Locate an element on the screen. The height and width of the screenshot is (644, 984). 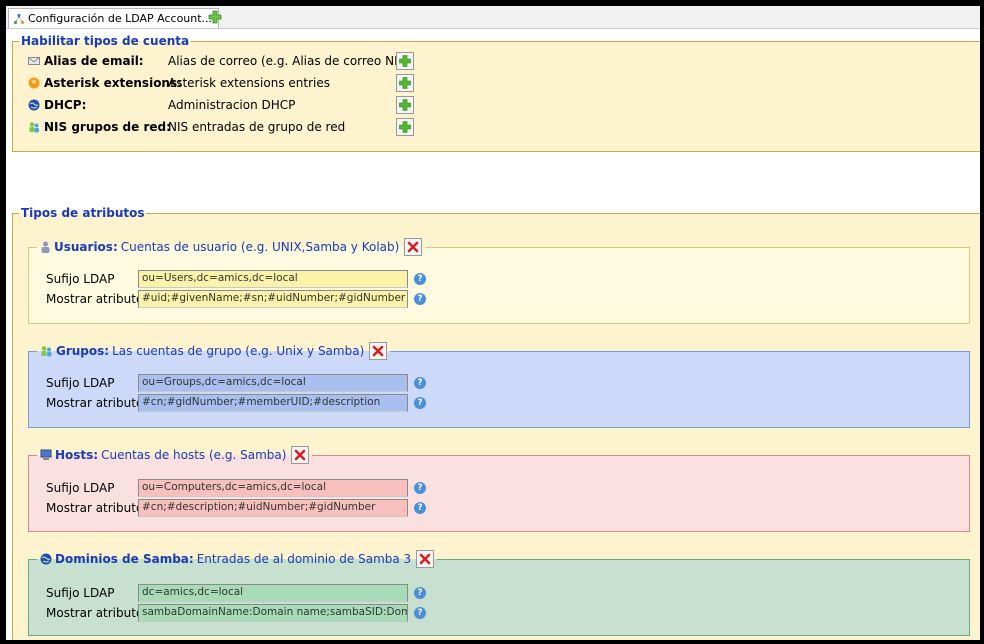
account-type-row: DHCP: Administracion DHCP is located at coordinates (221, 105).